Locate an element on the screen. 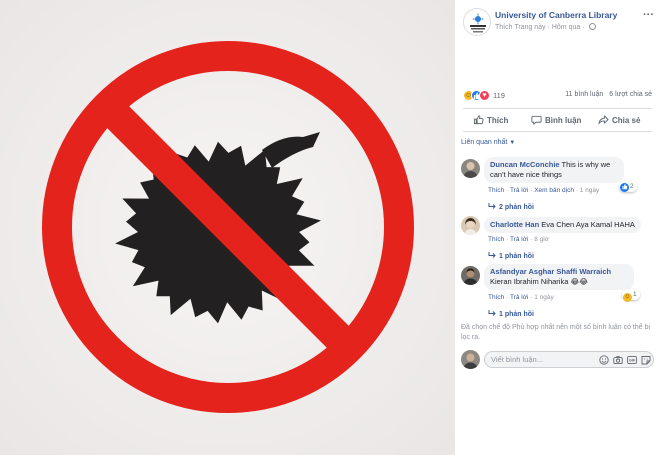 Image resolution: width=660 pixels, height=455 pixels. gif-icon: GIF is located at coordinates (632, 360).